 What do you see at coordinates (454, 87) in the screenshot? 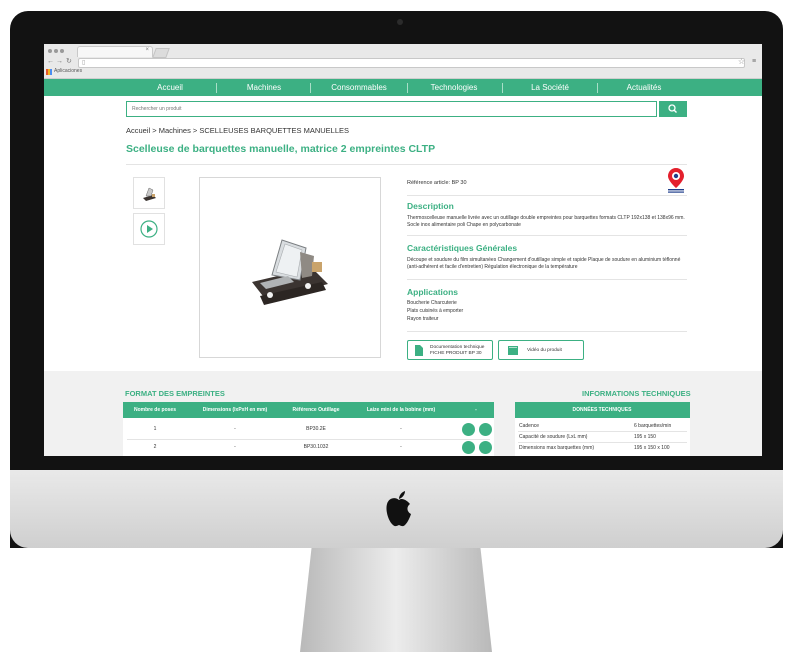
I see `nav-item-technologies: Technologies` at bounding box center [454, 87].